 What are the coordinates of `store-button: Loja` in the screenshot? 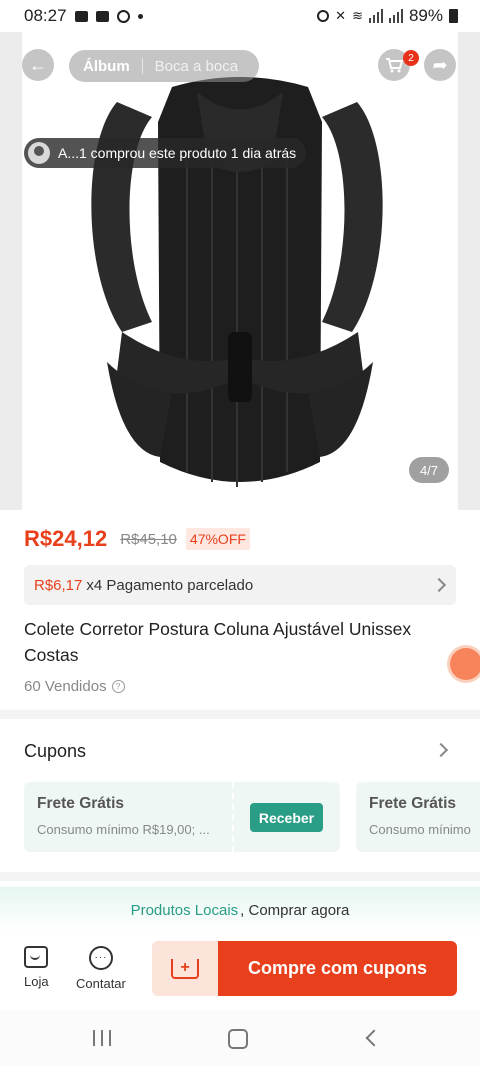 It's located at (36, 967).